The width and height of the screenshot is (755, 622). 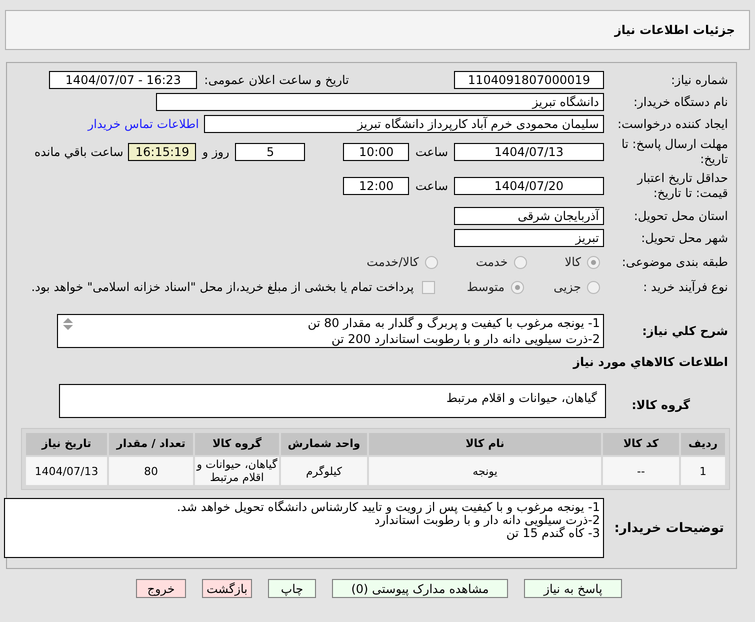 I want to click on text-field: دانشگاه تبریز, so click(x=380, y=102).